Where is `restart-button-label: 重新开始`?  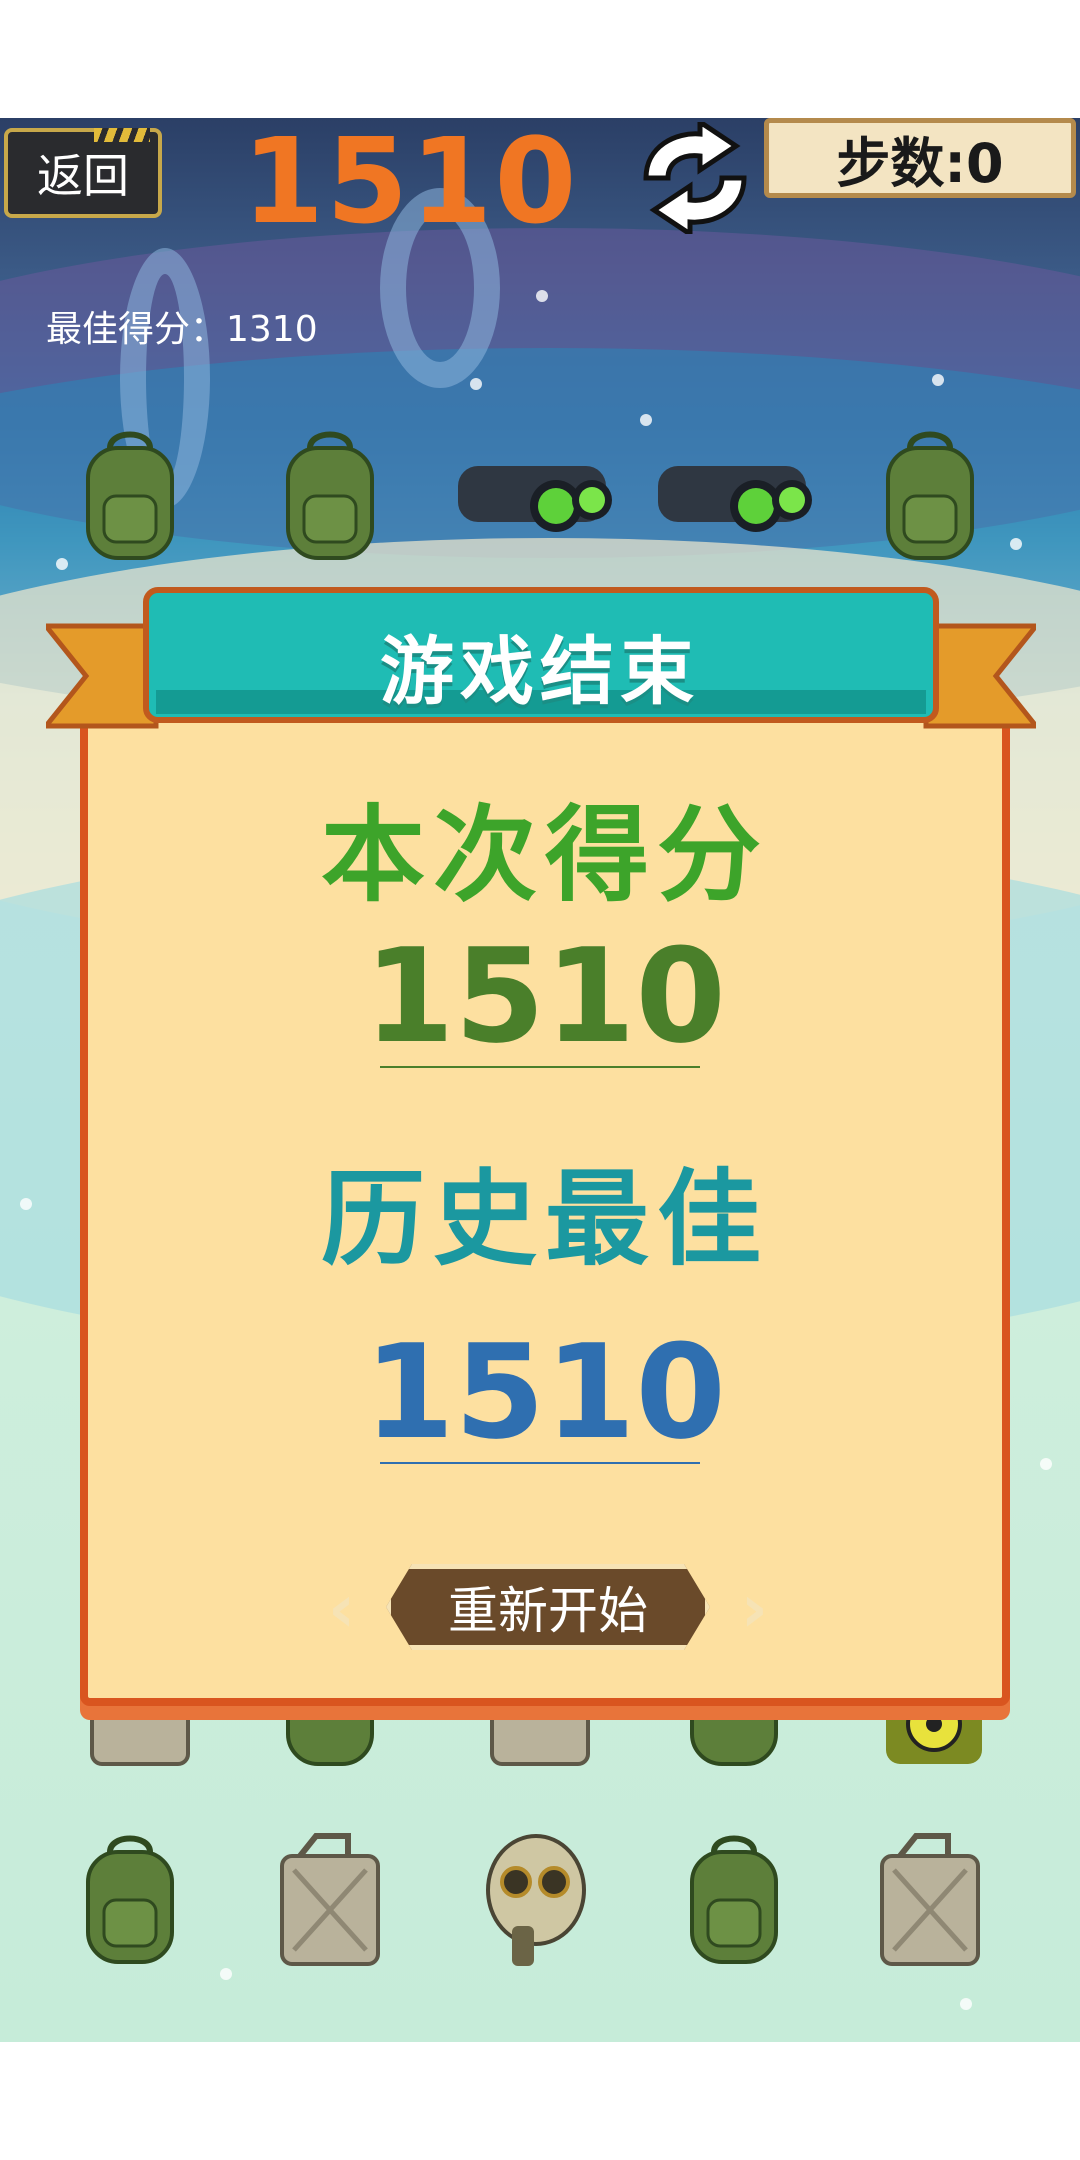 restart-button-label: 重新开始 is located at coordinates (548, 1611).